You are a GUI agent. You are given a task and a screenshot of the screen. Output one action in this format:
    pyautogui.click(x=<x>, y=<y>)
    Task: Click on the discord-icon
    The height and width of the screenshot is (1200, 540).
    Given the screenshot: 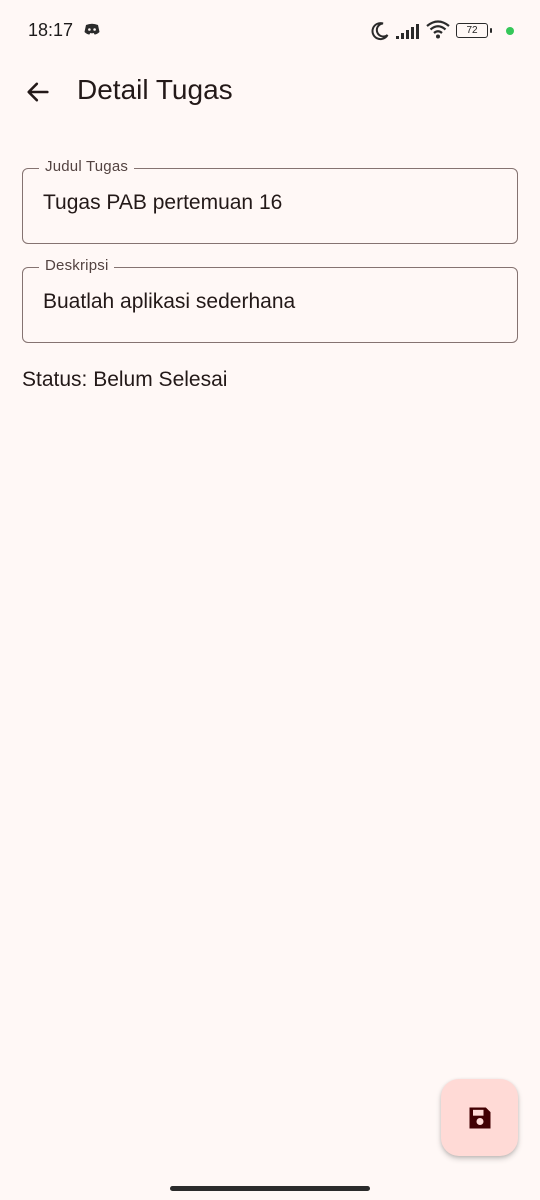 What is the action you would take?
    pyautogui.click(x=92, y=29)
    